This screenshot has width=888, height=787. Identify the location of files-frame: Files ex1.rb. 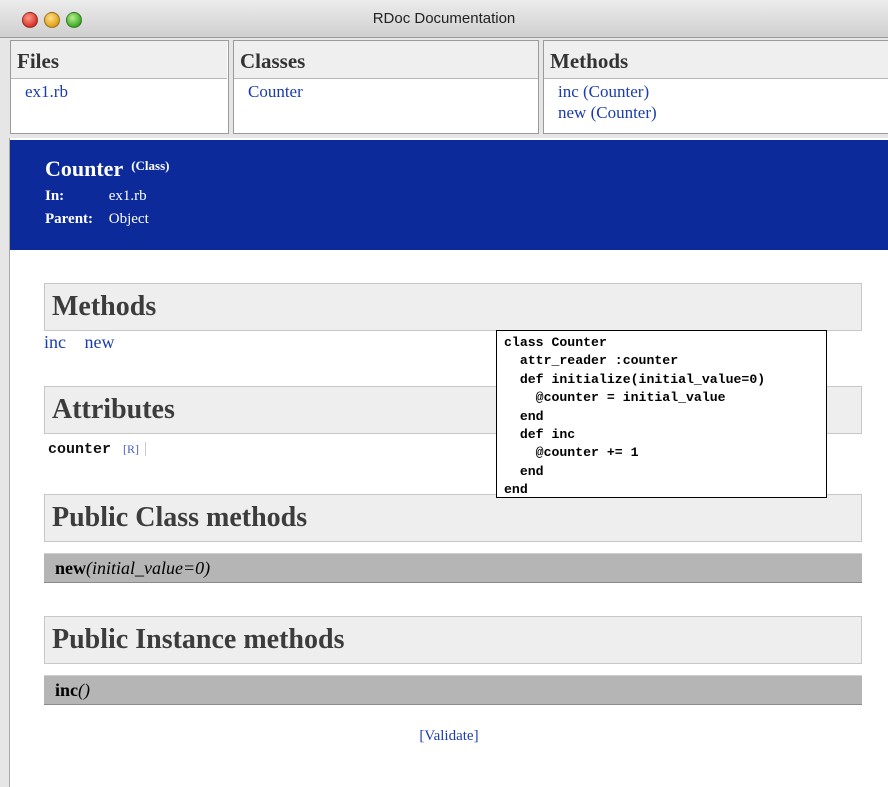
(119, 87).